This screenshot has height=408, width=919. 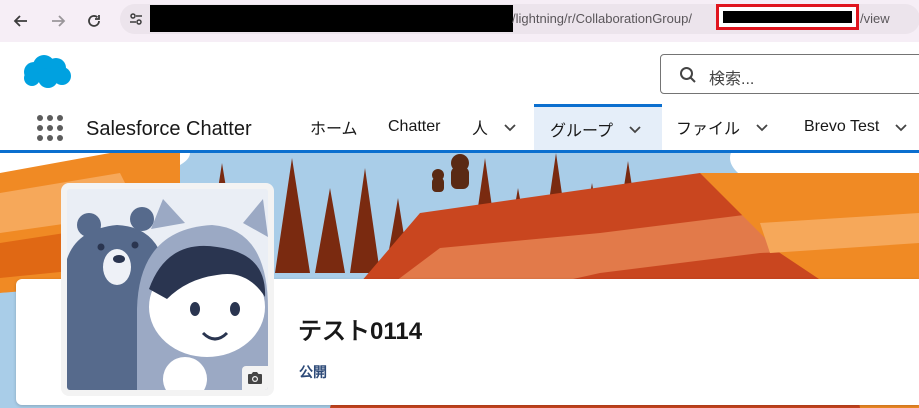 I want to click on camera-icon, so click(x=255, y=378).